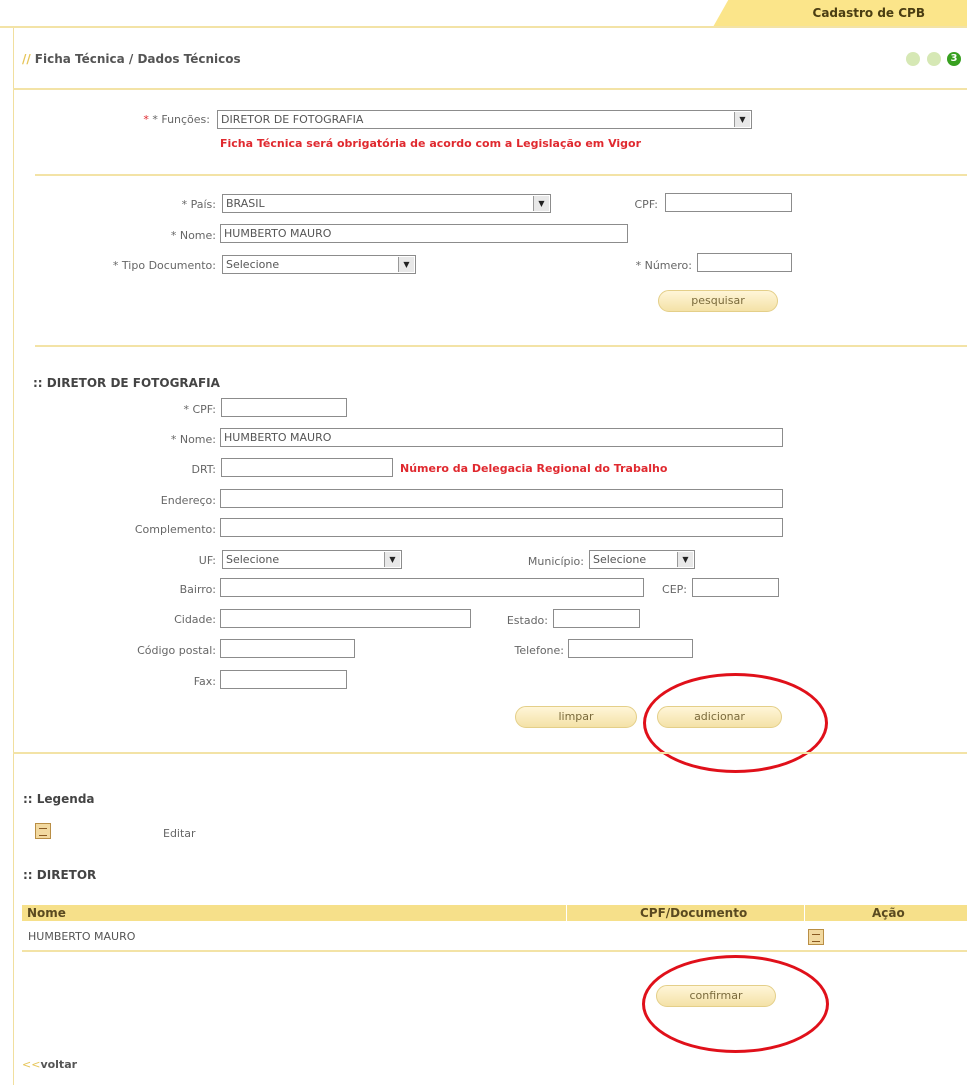 The height and width of the screenshot is (1085, 967). Describe the element at coordinates (386, 203) in the screenshot. I see `pais-select: BRASIL ▼` at that location.